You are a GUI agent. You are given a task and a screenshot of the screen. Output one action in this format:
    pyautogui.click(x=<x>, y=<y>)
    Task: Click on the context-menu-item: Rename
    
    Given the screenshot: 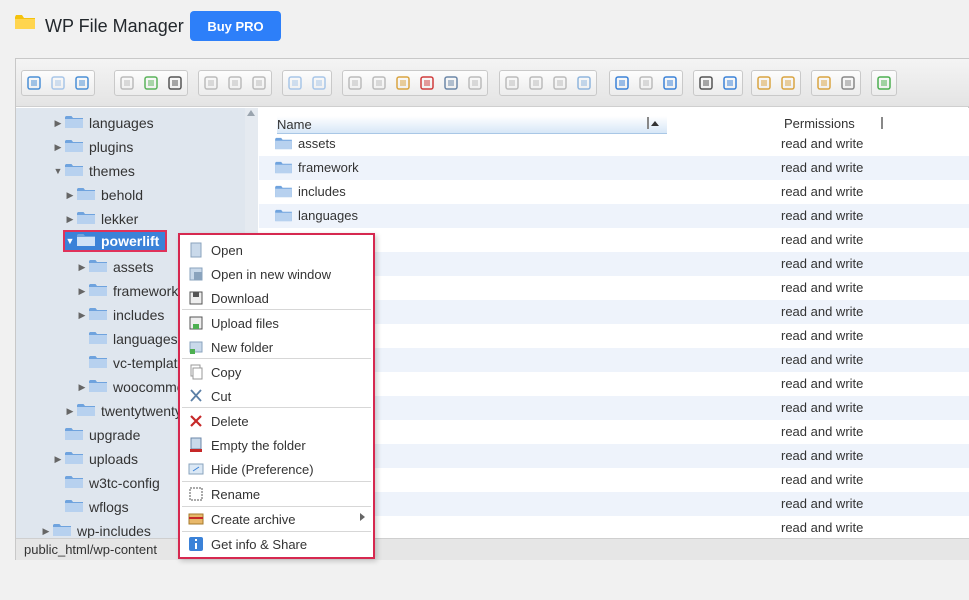 What is the action you would take?
    pyautogui.click(x=276, y=494)
    